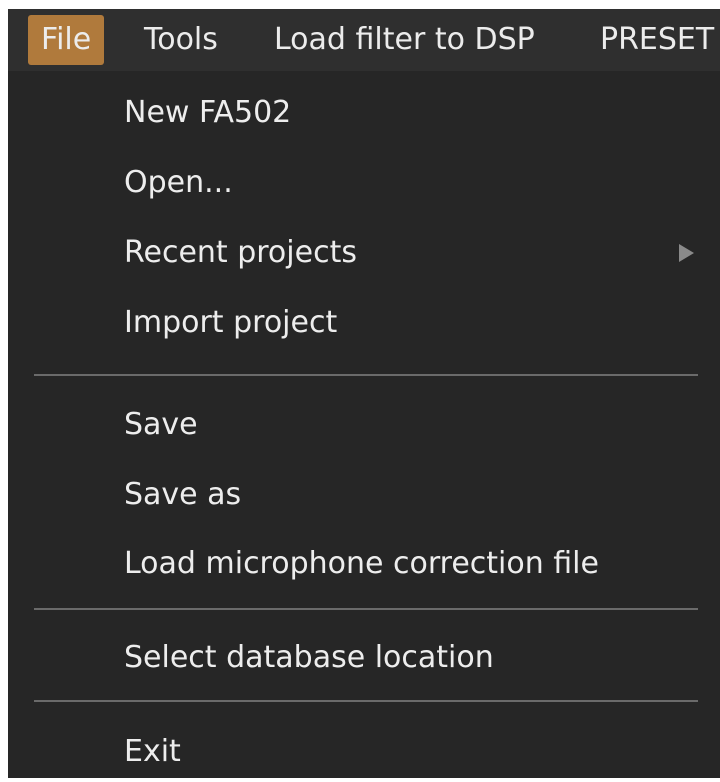 The width and height of the screenshot is (720, 782). Describe the element at coordinates (409, 752) in the screenshot. I see `menu-item-exit: Exit` at that location.